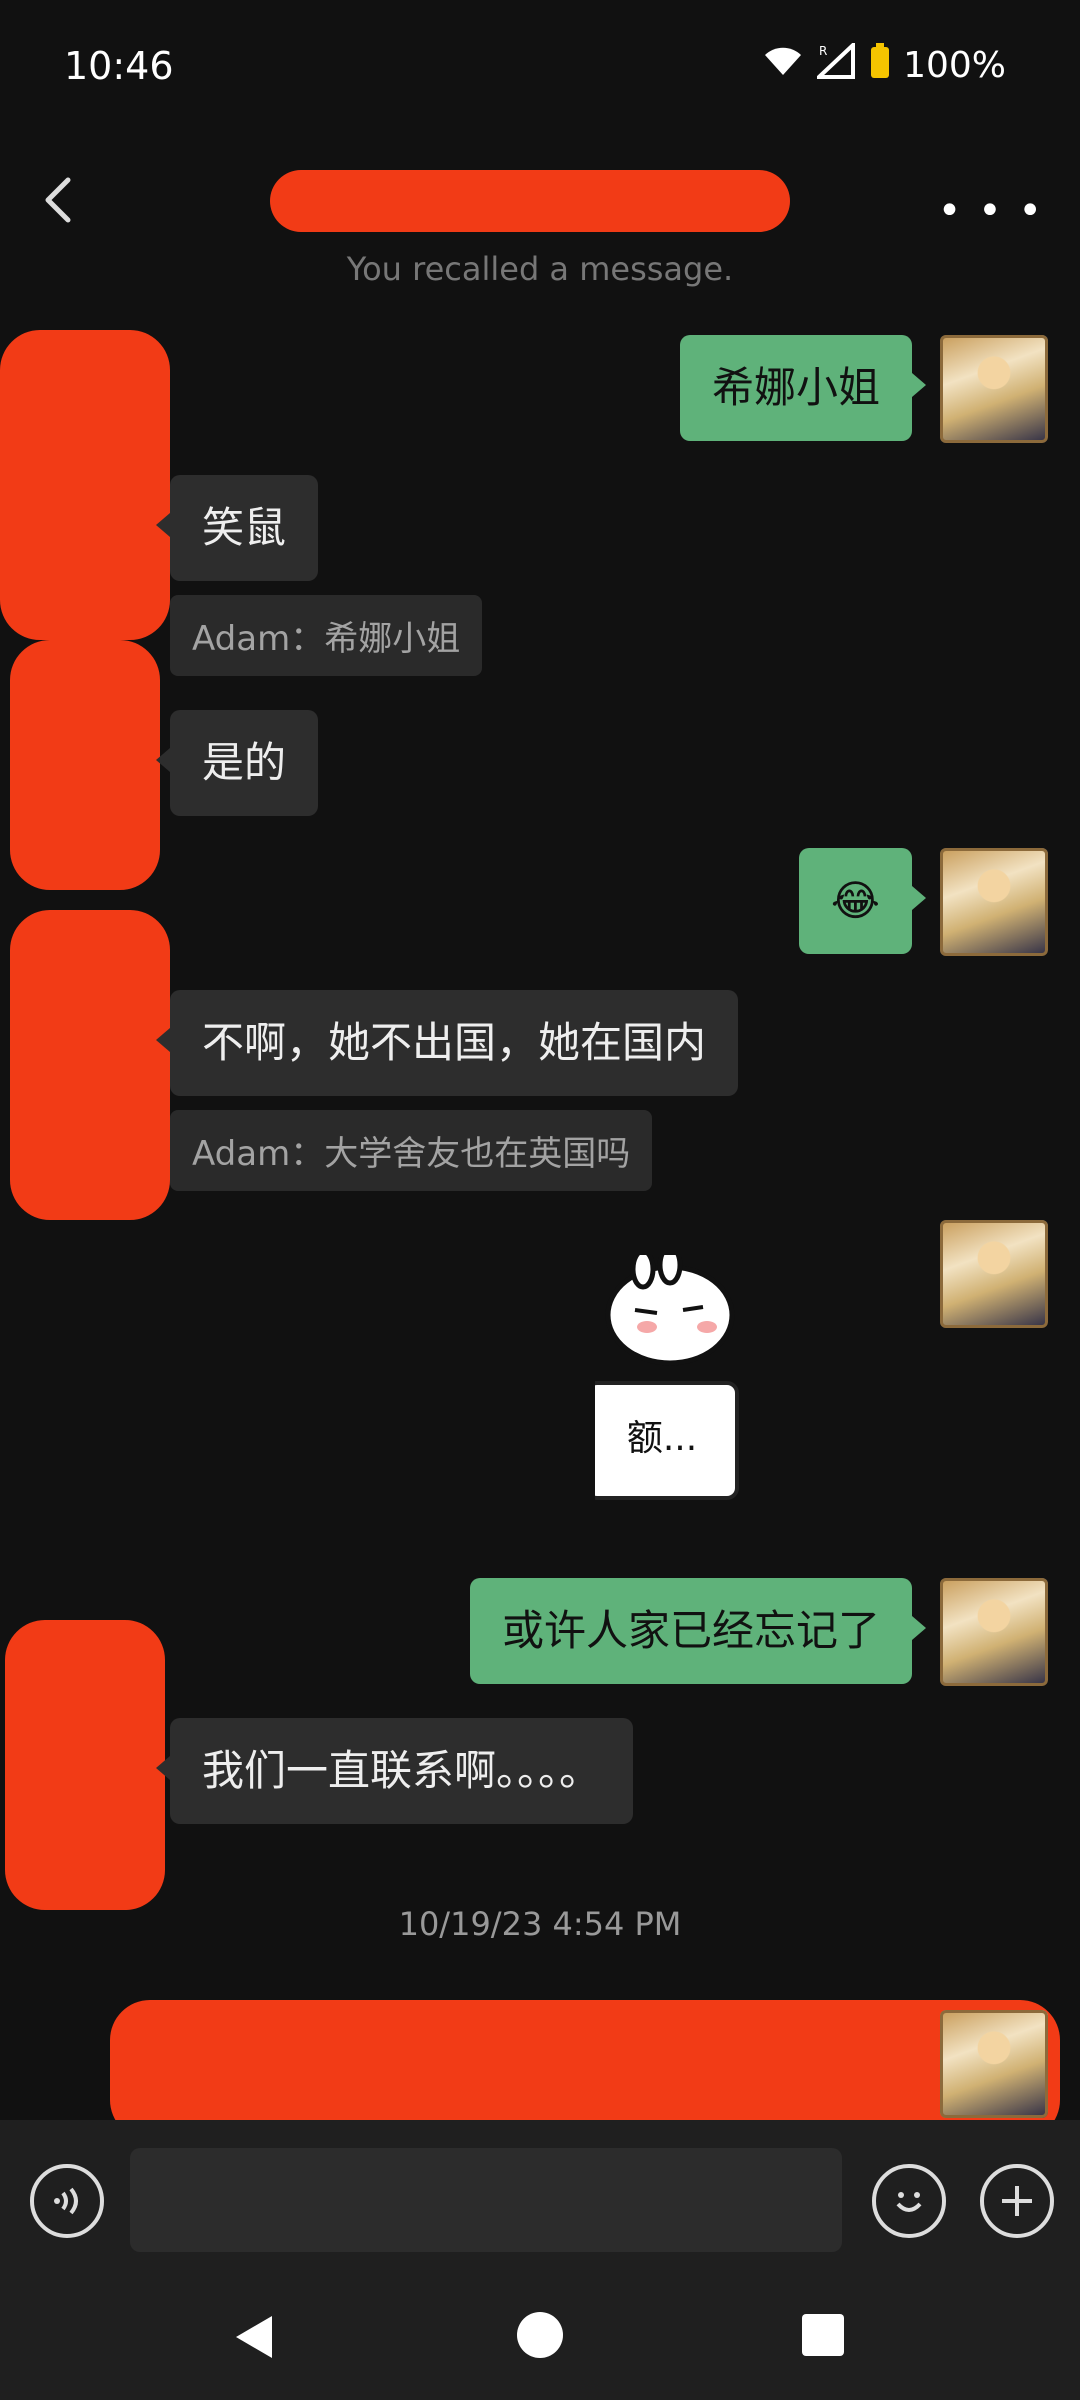 This screenshot has height=2400, width=1080. What do you see at coordinates (954, 65) in the screenshot?
I see `battery-percent: 100%` at bounding box center [954, 65].